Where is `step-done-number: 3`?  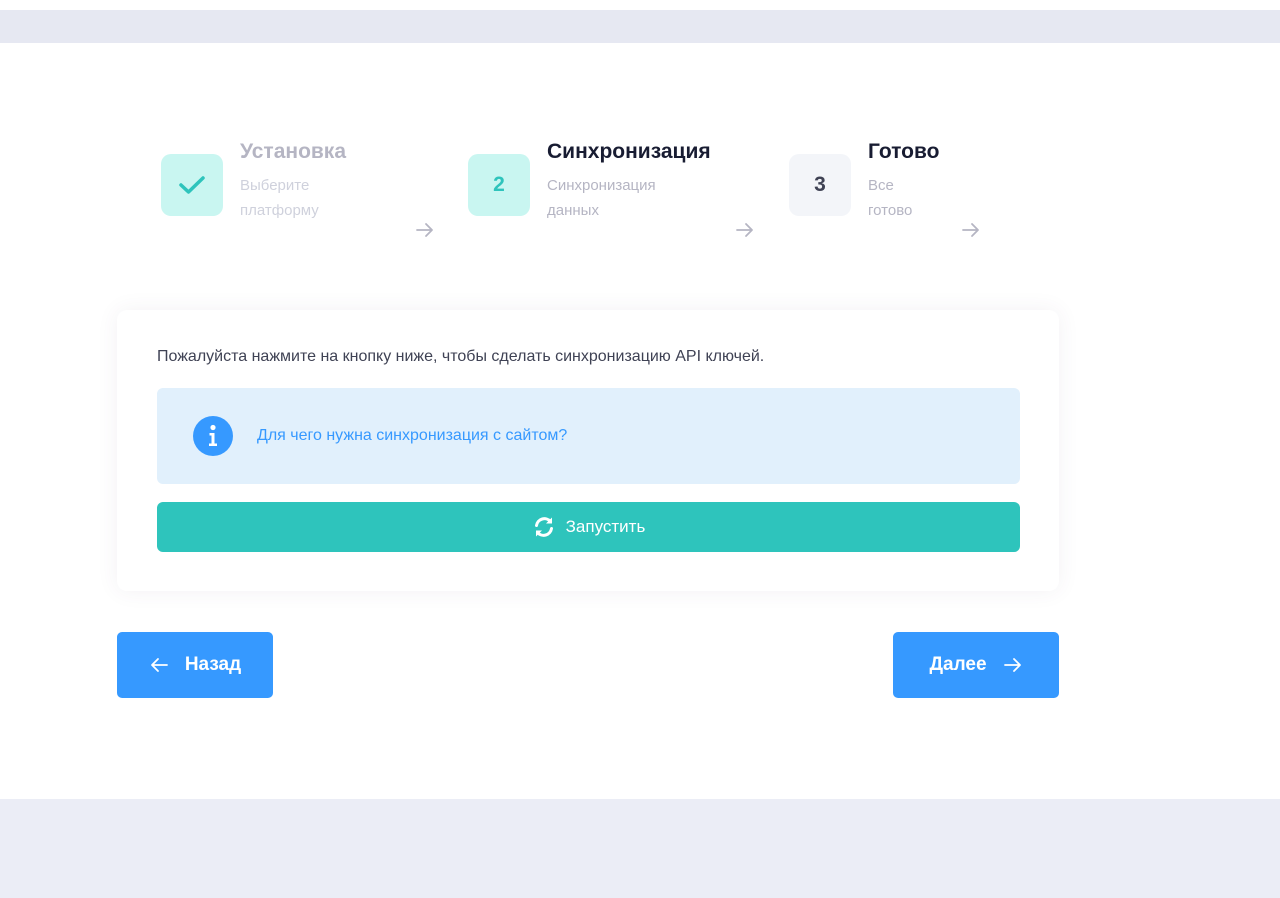 step-done-number: 3 is located at coordinates (820, 185).